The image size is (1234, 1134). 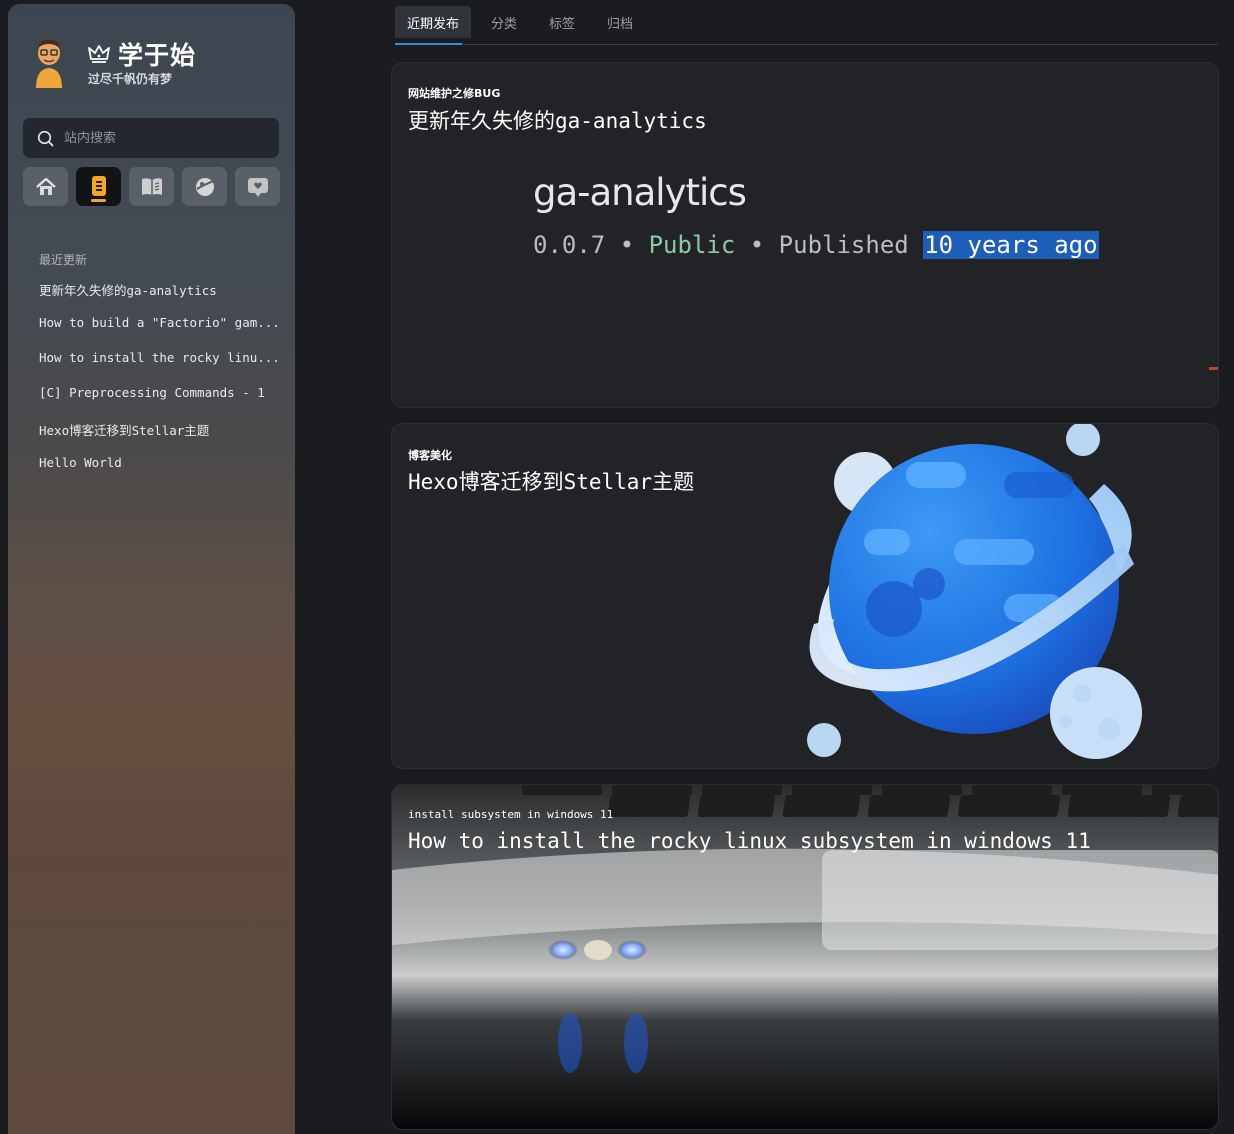 What do you see at coordinates (130, 79) in the screenshot?
I see `site-subtitle: 过尽千帆仍有梦` at bounding box center [130, 79].